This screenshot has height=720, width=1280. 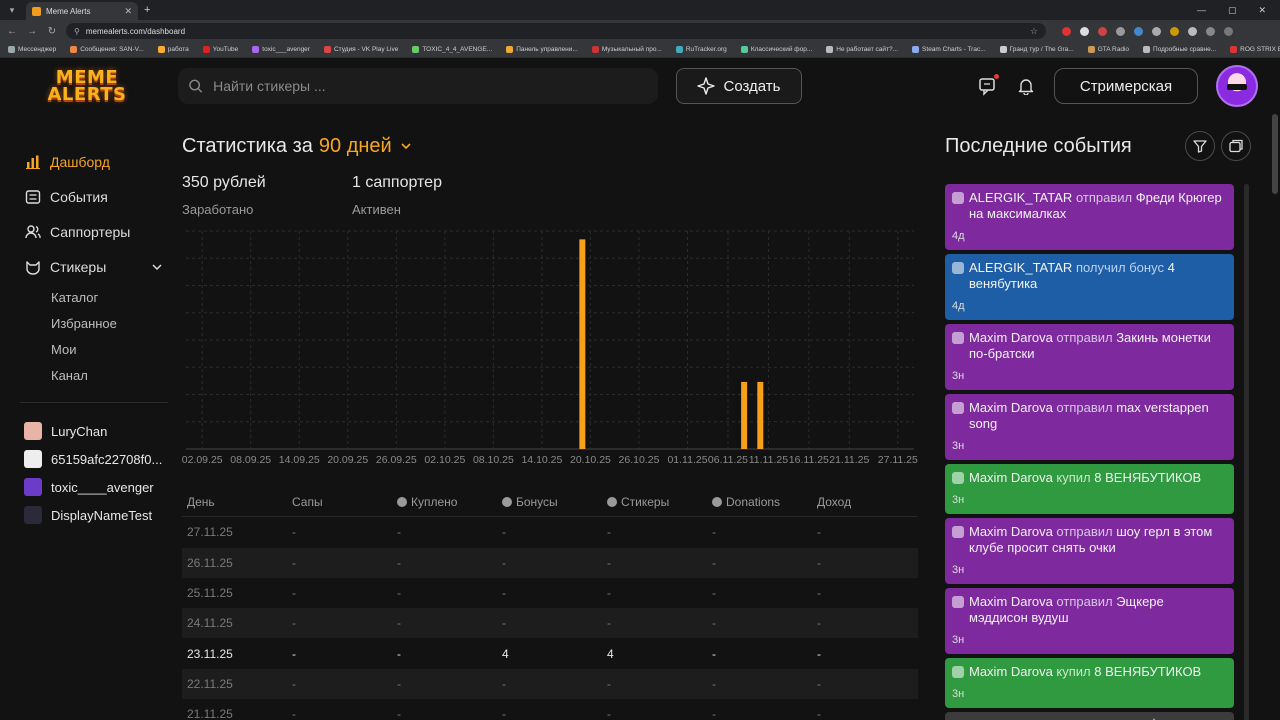 What do you see at coordinates (701, 49) in the screenshot?
I see `bookmark-item: RuTracker.org` at bounding box center [701, 49].